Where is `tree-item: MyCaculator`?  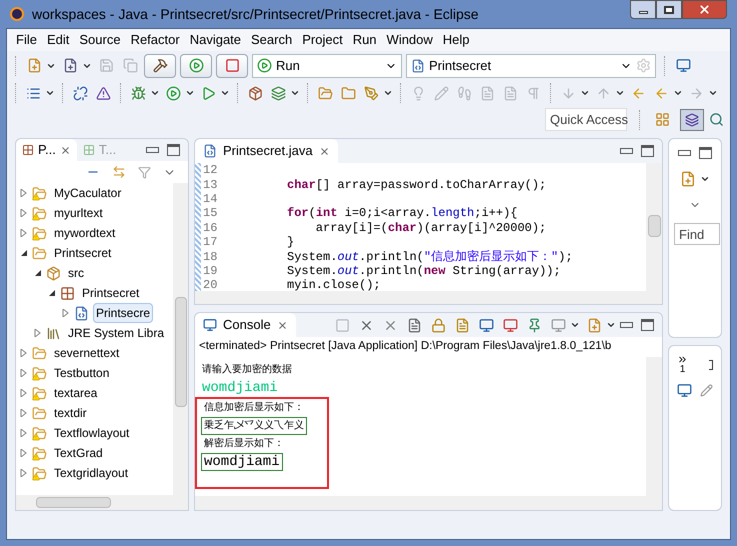 tree-item: MyCaculator is located at coordinates (87, 193).